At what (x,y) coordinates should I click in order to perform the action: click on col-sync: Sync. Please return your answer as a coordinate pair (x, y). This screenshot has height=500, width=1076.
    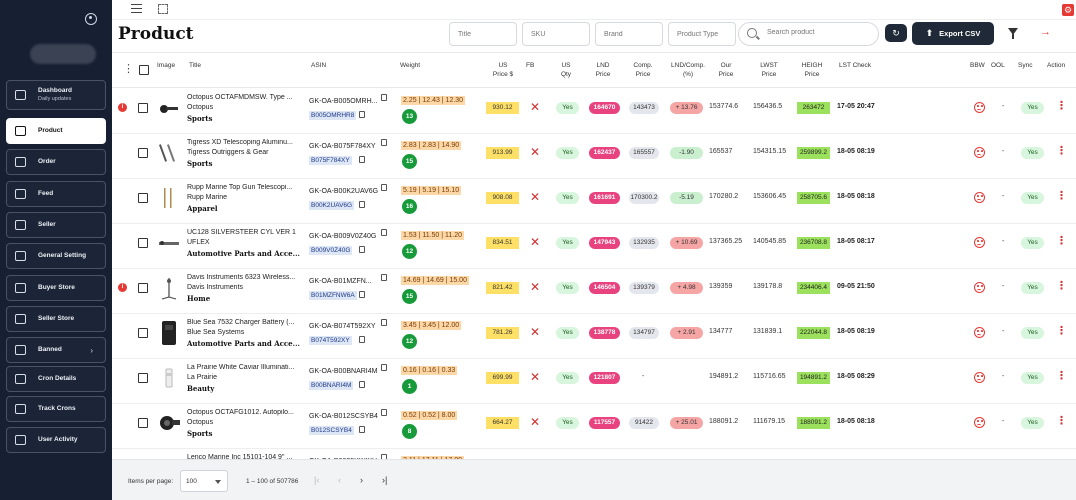
    Looking at the image, I should click on (1025, 65).